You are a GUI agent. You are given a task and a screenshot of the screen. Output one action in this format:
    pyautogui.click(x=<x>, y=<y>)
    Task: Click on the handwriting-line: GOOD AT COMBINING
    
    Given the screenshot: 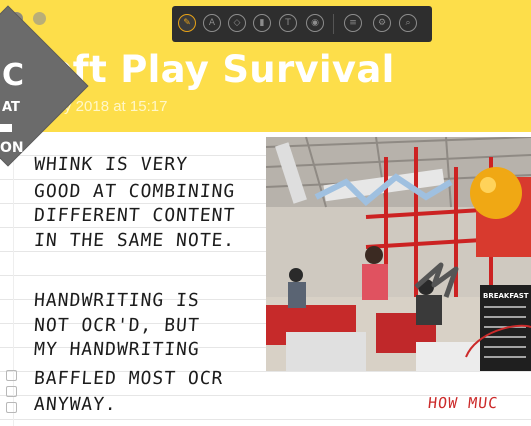 What is the action you would take?
    pyautogui.click(x=134, y=191)
    